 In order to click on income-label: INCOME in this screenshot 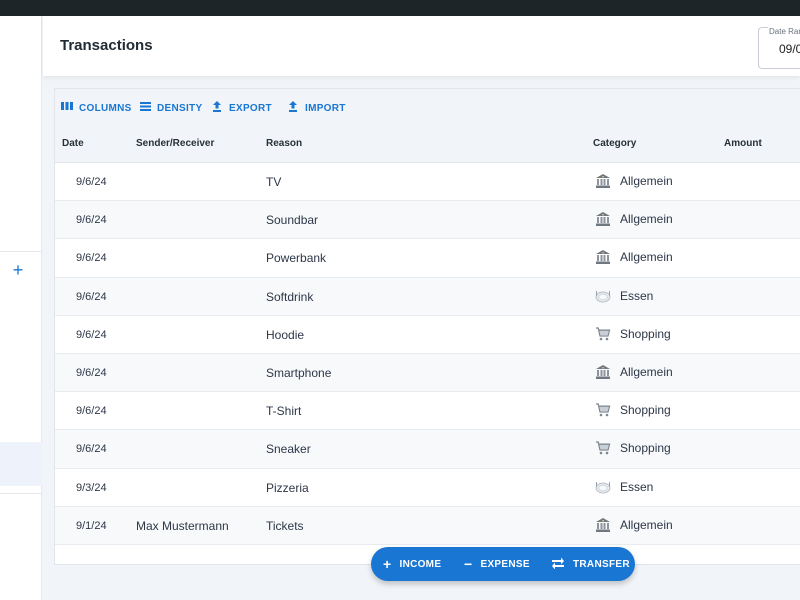, I will do `click(420, 564)`.